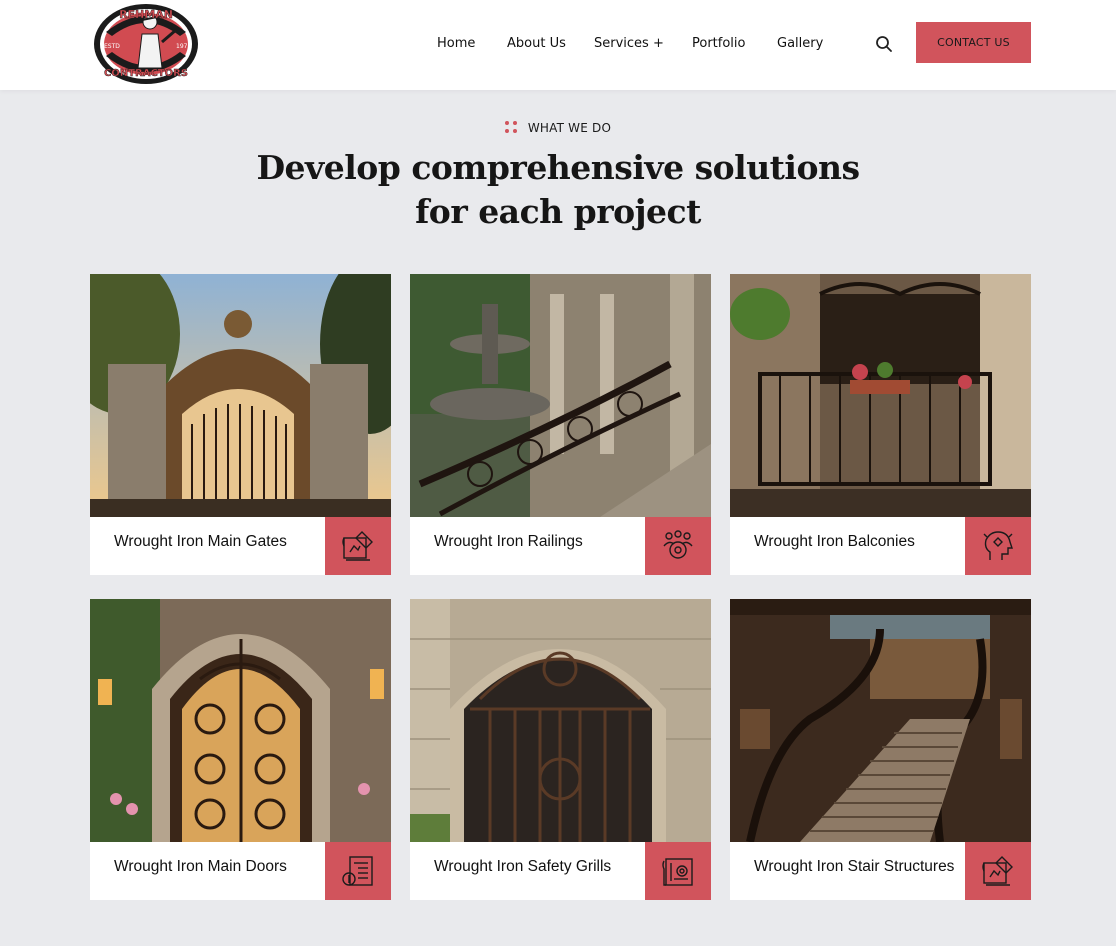 Image resolution: width=1116 pixels, height=946 pixels. I want to click on team-gear-icon, so click(678, 546).